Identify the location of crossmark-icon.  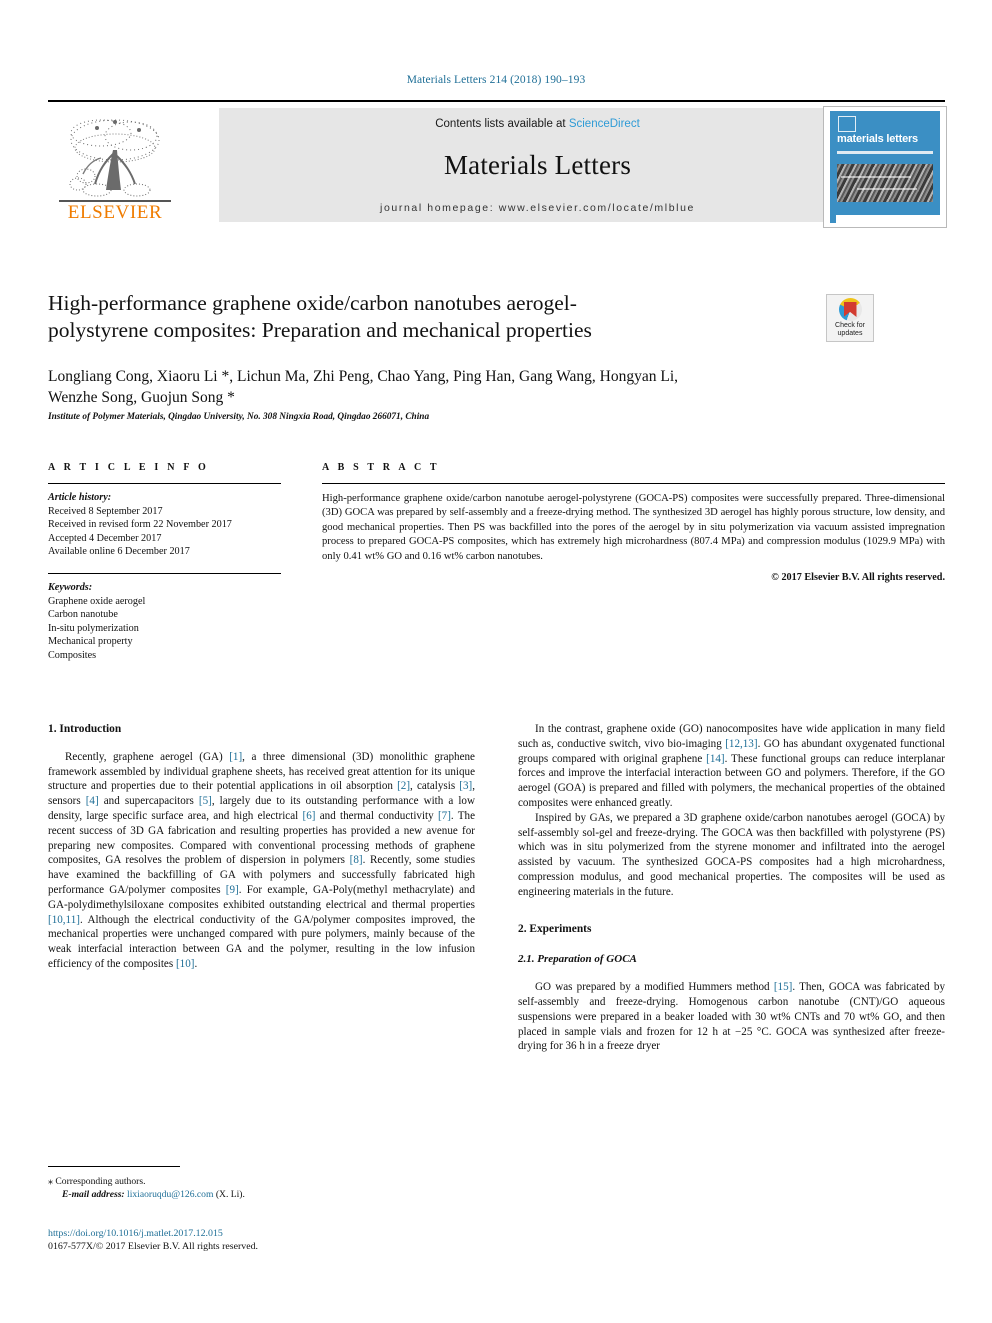
(850, 309).